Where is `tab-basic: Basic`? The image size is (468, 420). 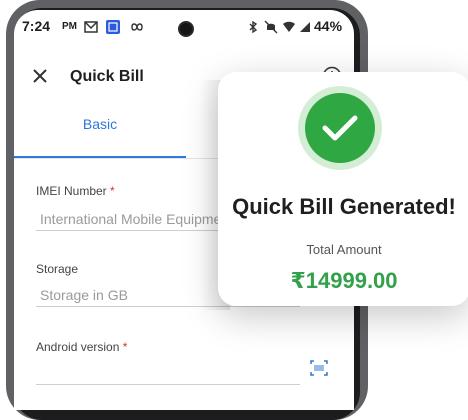
tab-basic: Basic is located at coordinates (100, 134).